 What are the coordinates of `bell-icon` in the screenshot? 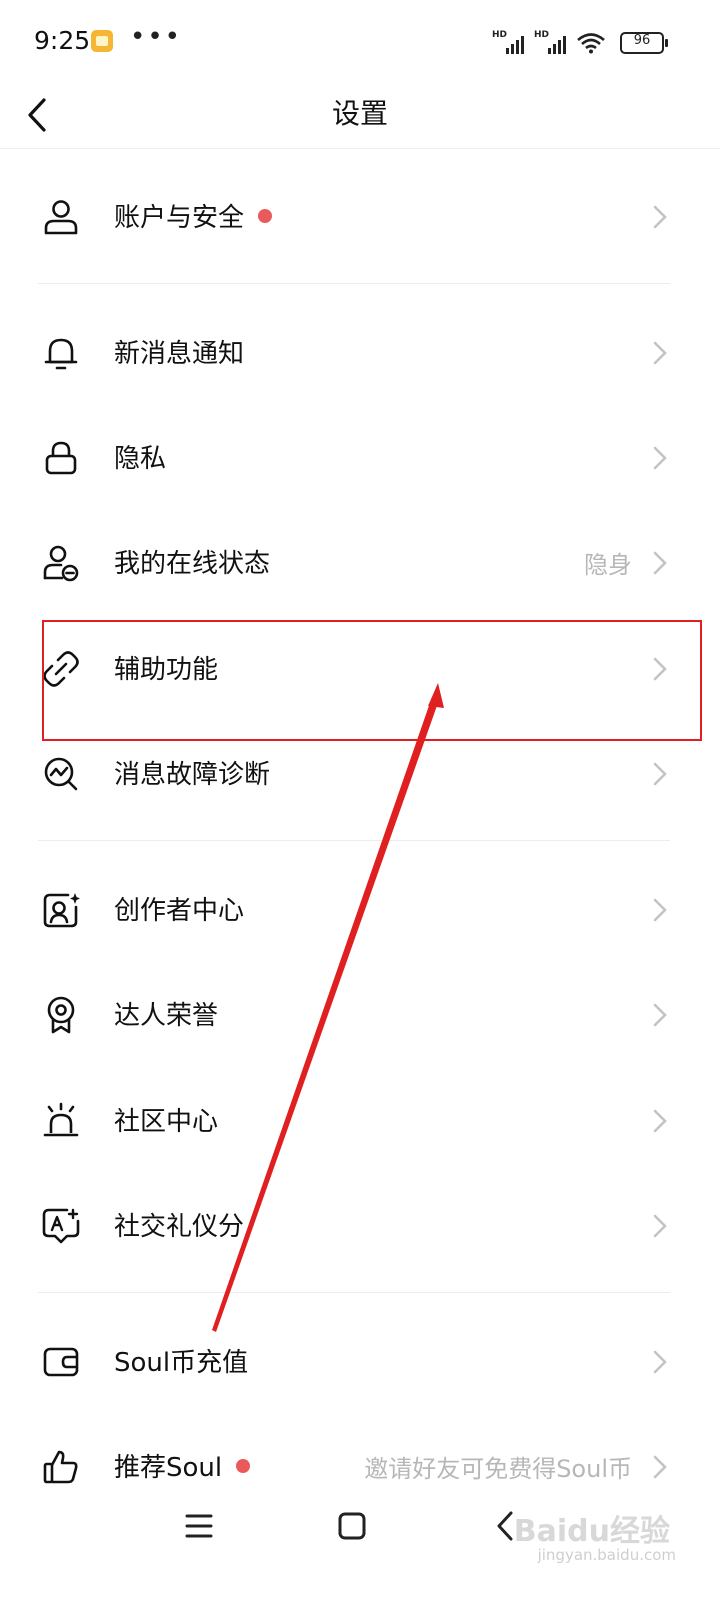 It's located at (61, 354).